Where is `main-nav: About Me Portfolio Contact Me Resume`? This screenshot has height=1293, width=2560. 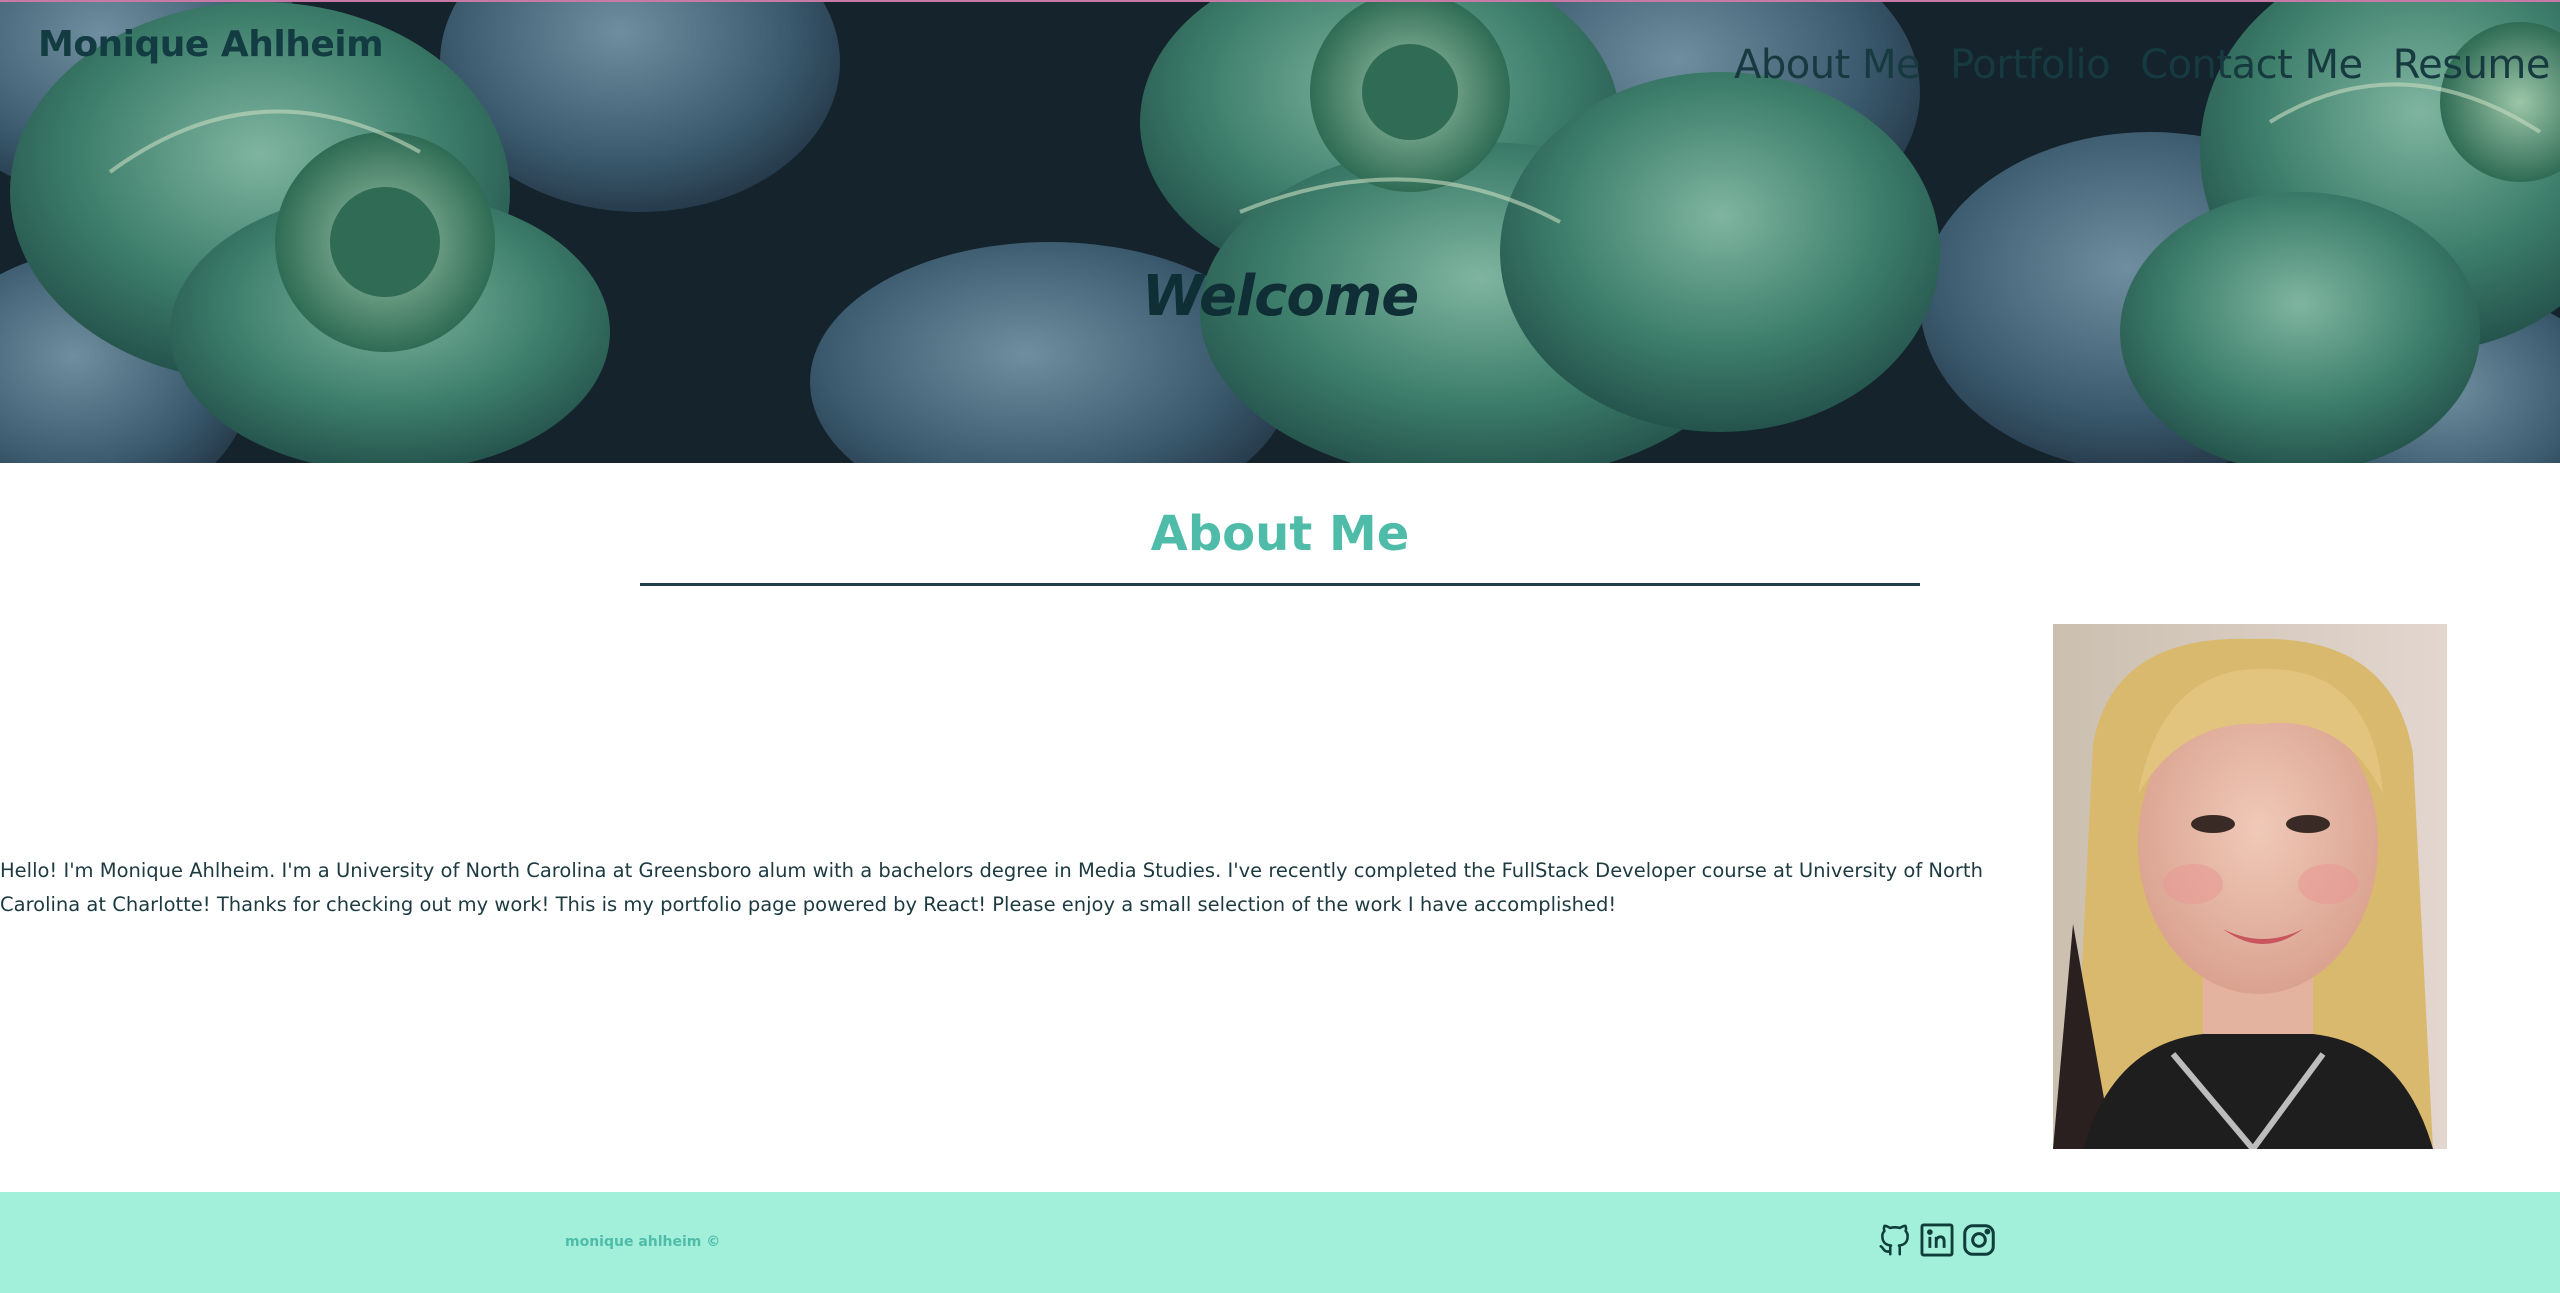 main-nav: About Me Portfolio Contact Me Resume is located at coordinates (2142, 65).